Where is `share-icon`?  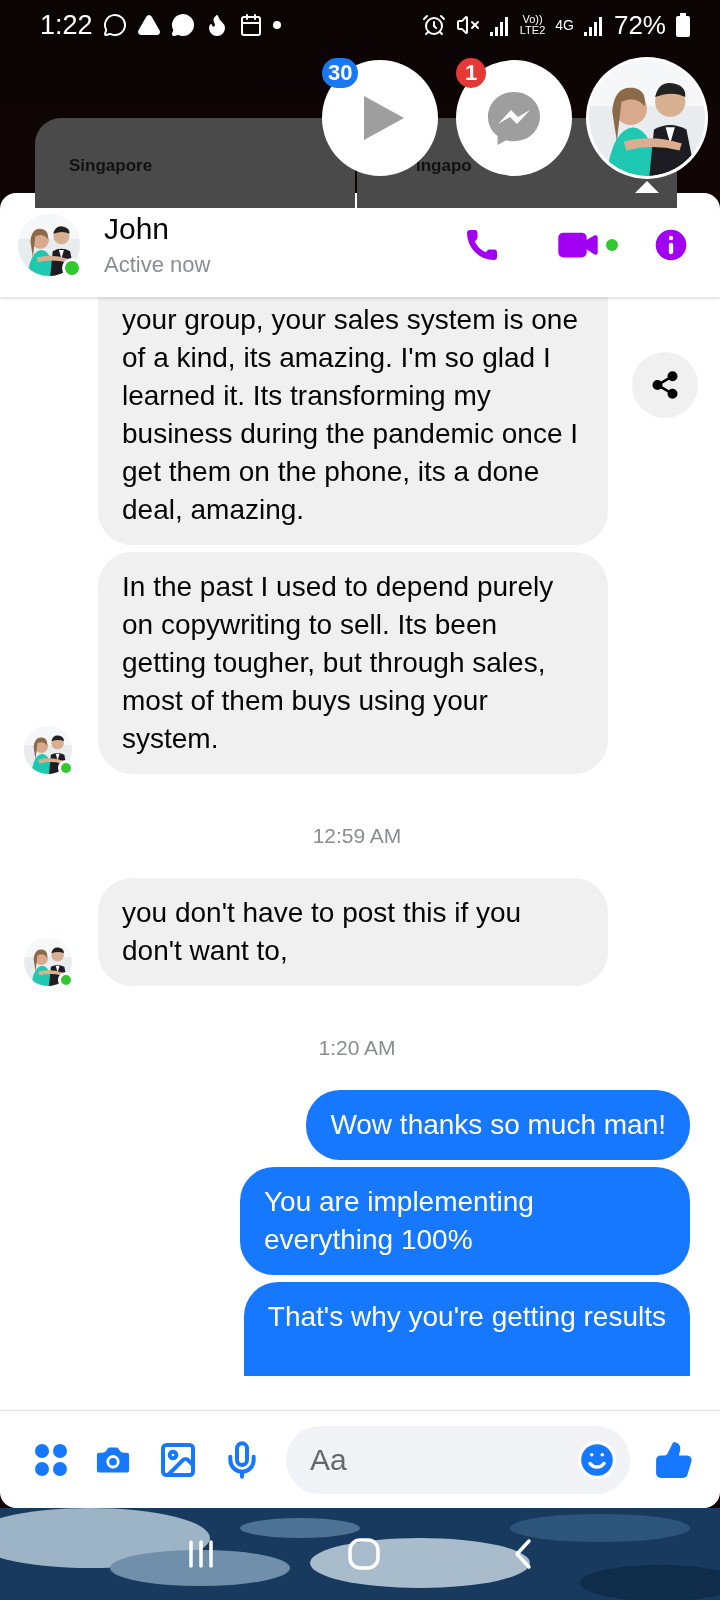 share-icon is located at coordinates (665, 385).